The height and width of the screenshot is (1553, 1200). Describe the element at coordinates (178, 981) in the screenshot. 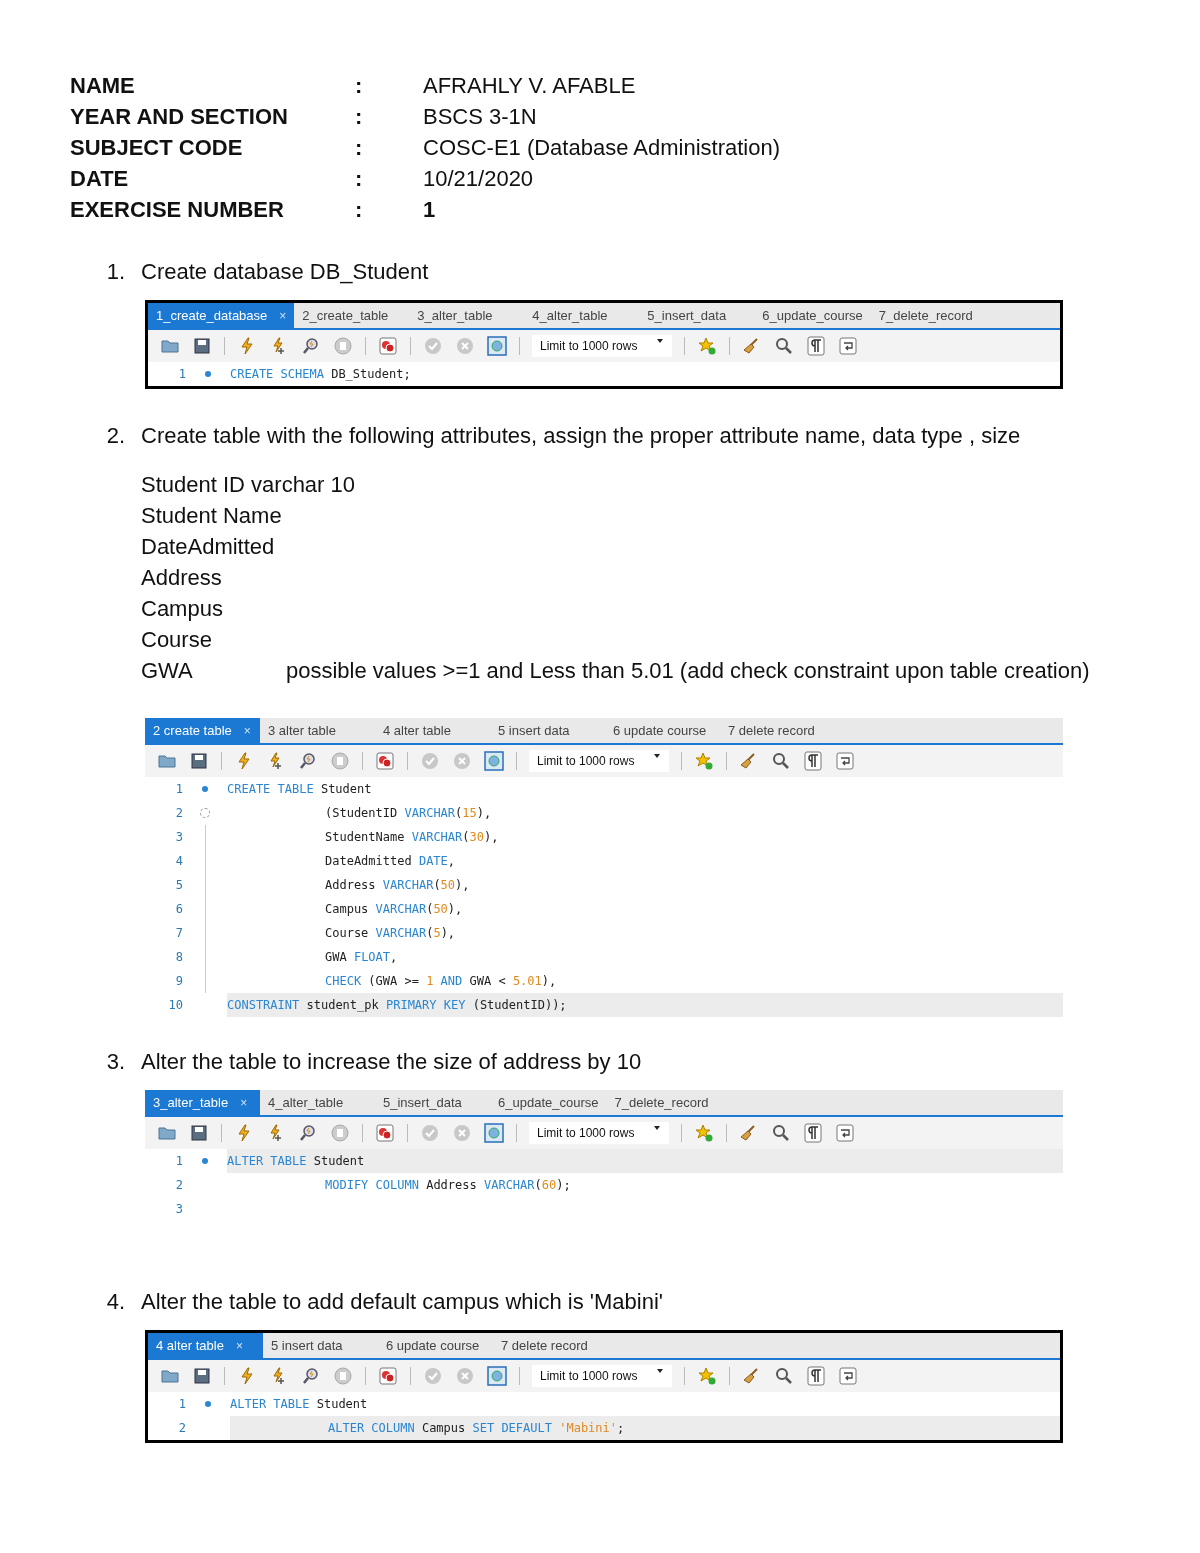

I see `line-number: 9` at that location.